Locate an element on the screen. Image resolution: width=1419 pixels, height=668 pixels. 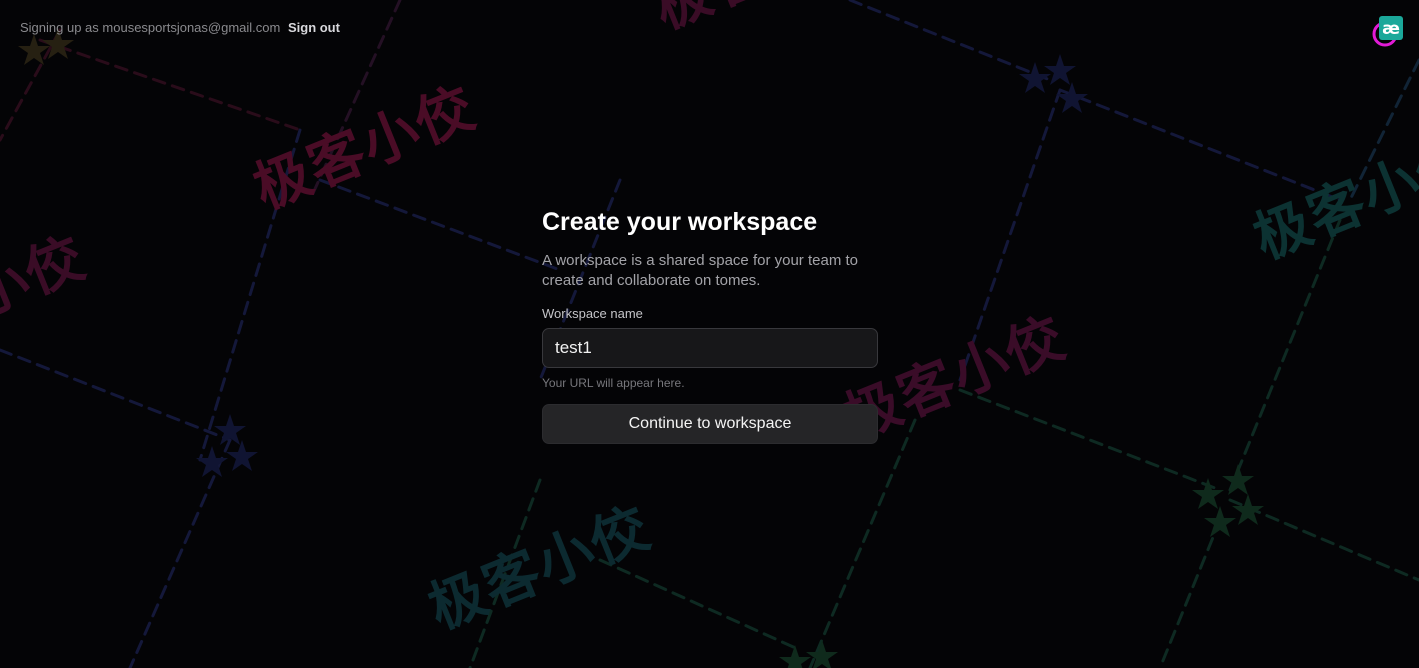
signing-up-prefix: Signing up as is located at coordinates (59, 27).